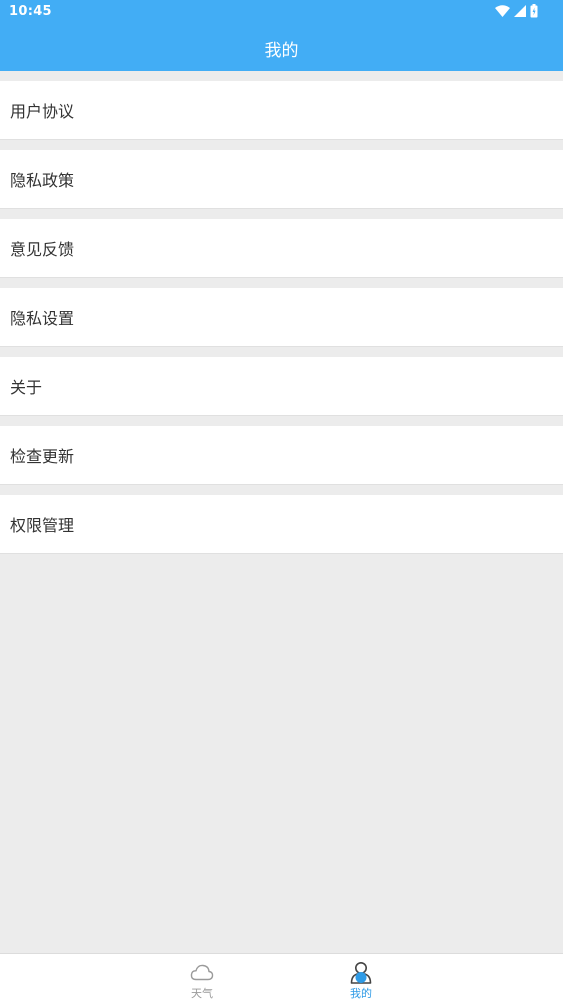 The width and height of the screenshot is (563, 1001). Describe the element at coordinates (361, 993) in the screenshot. I see `tab-label: 我的` at that location.